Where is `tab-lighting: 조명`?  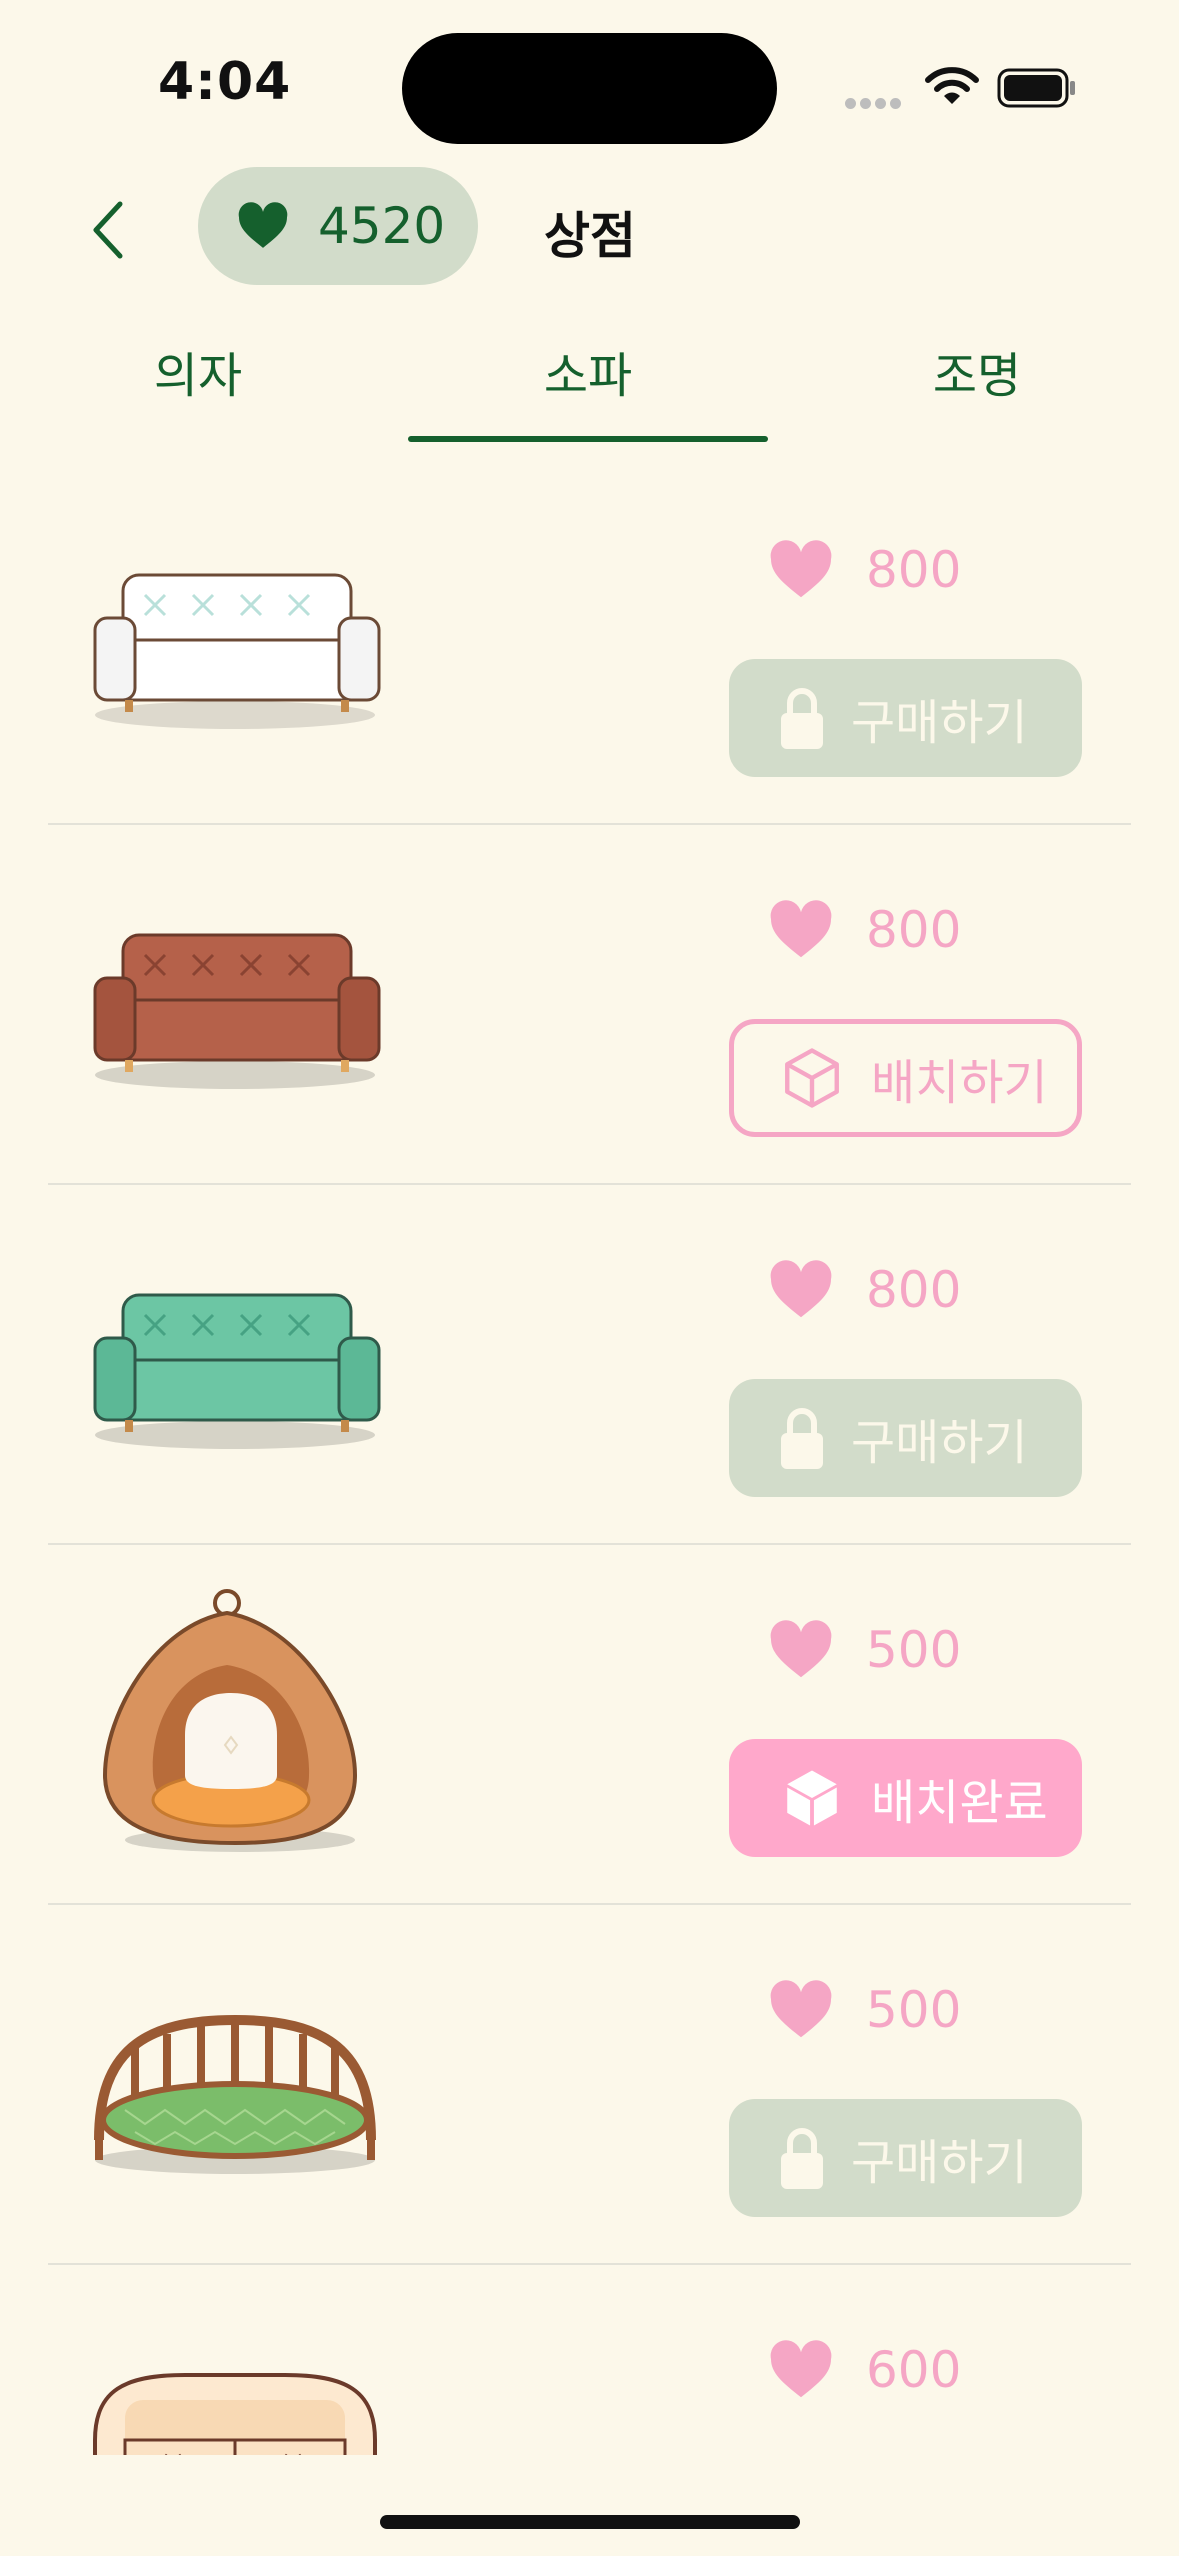
tab-lighting: 조명 is located at coordinates (977, 371).